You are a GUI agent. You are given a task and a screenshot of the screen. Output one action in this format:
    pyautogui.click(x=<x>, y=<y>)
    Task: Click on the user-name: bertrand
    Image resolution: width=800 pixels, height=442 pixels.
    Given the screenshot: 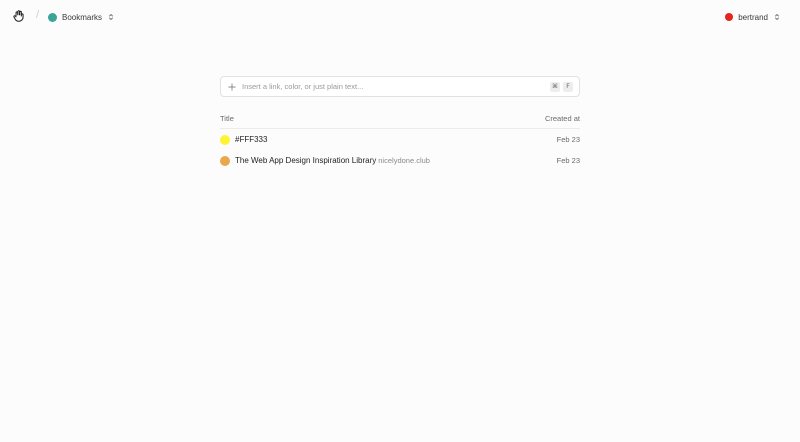 What is the action you would take?
    pyautogui.click(x=753, y=17)
    